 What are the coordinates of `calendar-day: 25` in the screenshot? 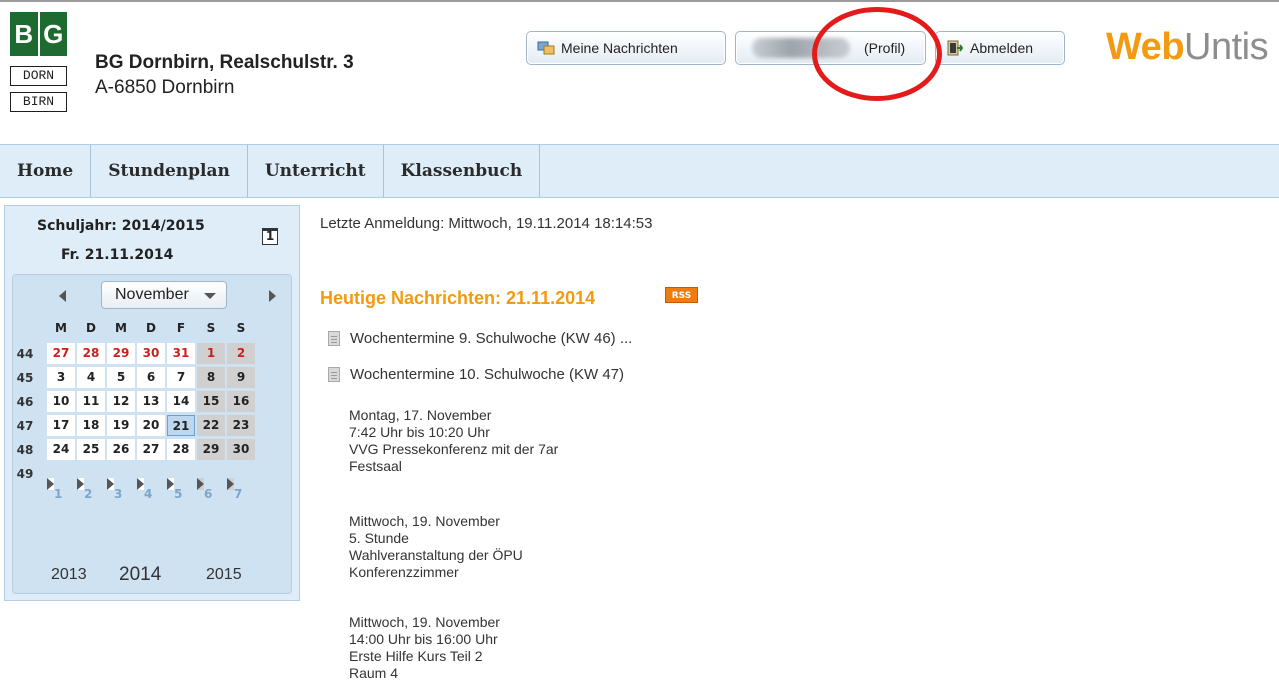 It's located at (91, 449).